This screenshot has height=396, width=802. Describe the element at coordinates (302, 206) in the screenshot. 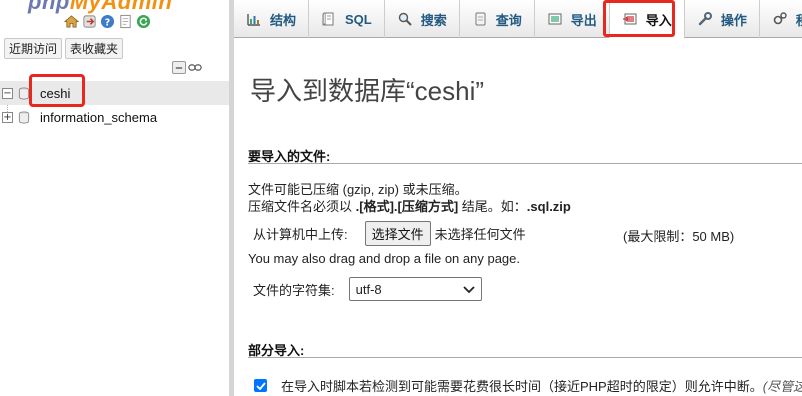

I see `format-note-text: 压缩文件名必须以` at that location.